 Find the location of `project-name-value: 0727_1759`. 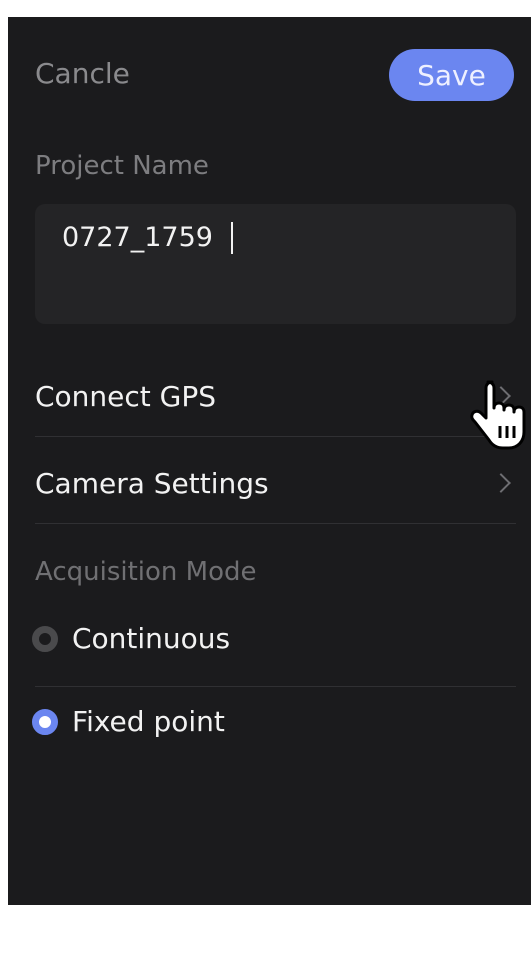

project-name-value: 0727_1759 is located at coordinates (137, 237).